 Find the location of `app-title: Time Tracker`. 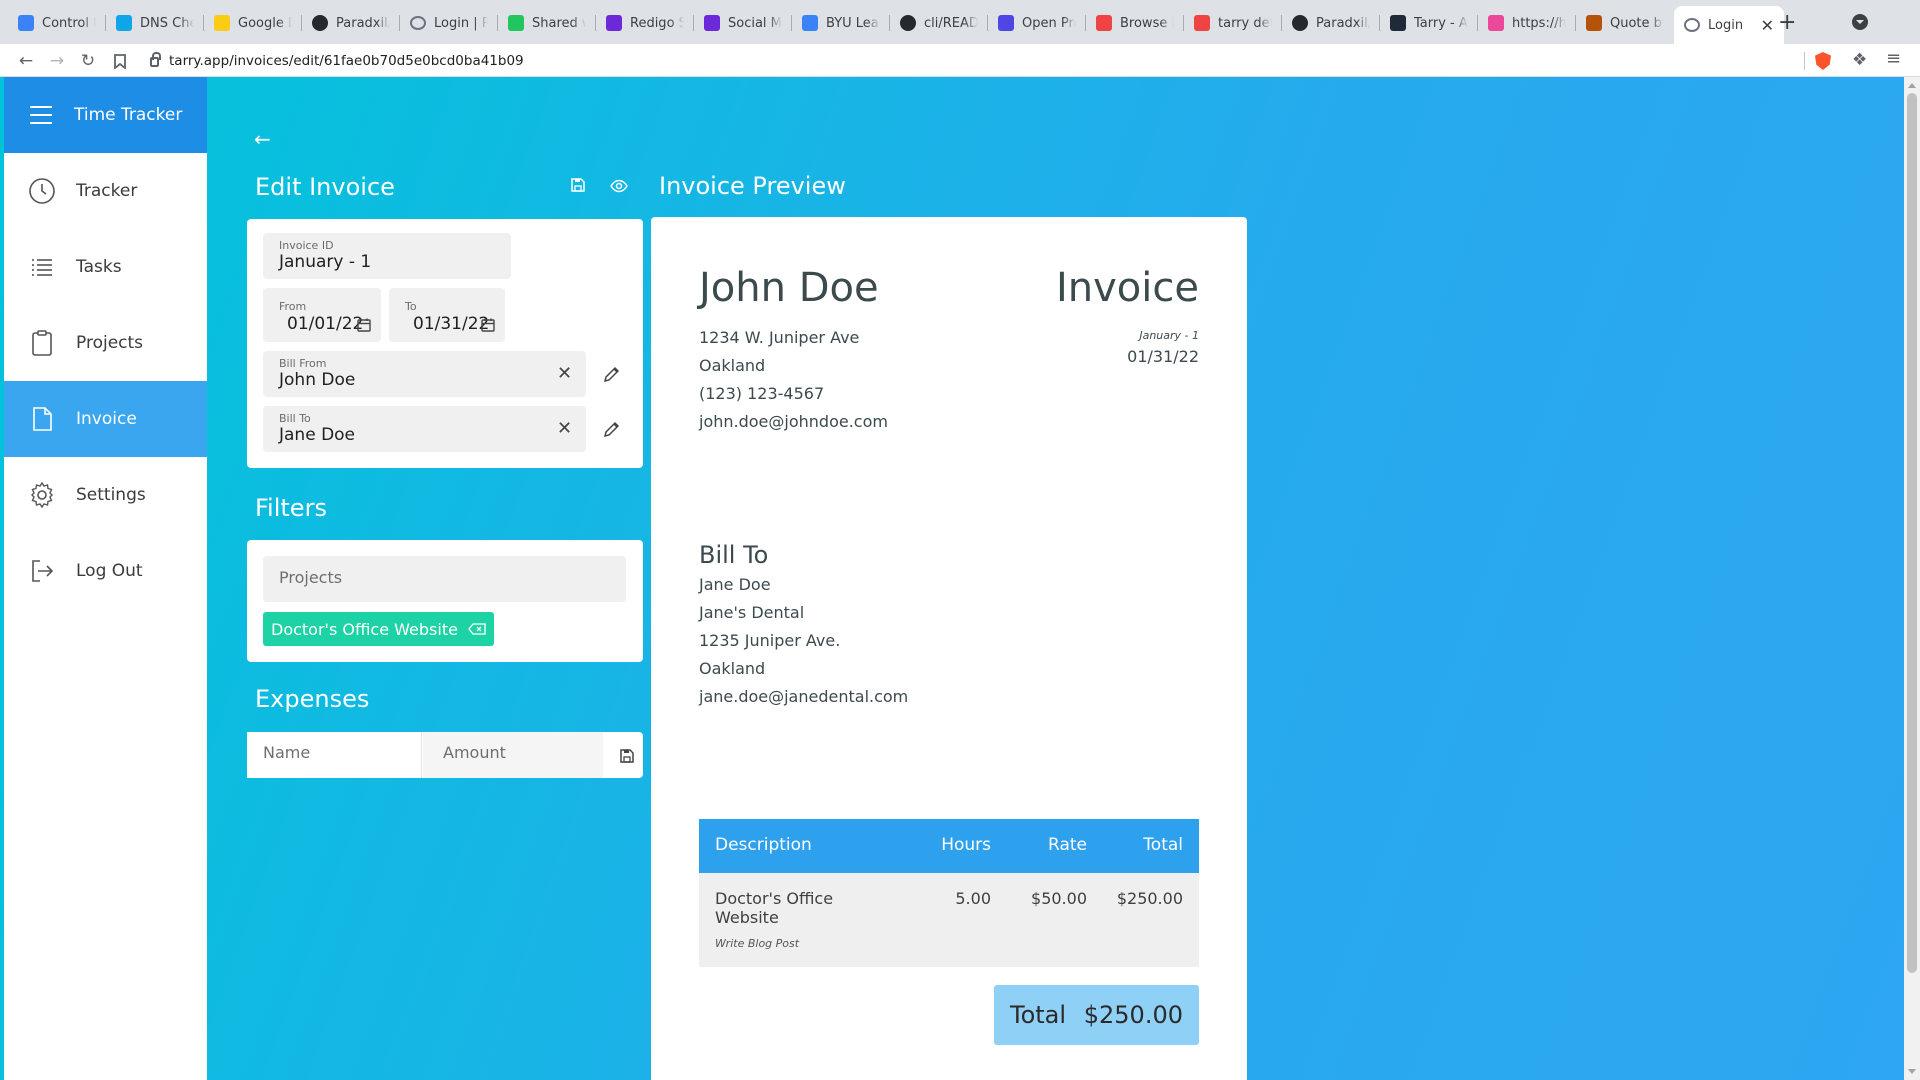

app-title: Time Tracker is located at coordinates (128, 115).